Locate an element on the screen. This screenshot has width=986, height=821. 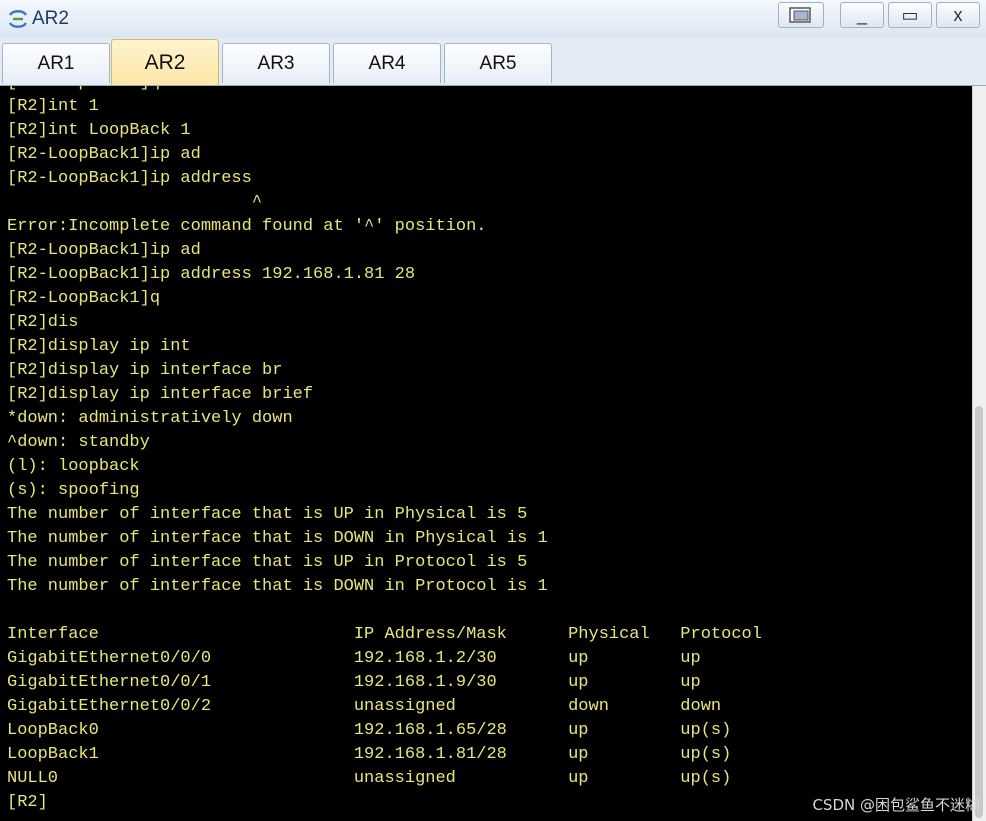
tab-ar2: AR2 is located at coordinates (165, 62).